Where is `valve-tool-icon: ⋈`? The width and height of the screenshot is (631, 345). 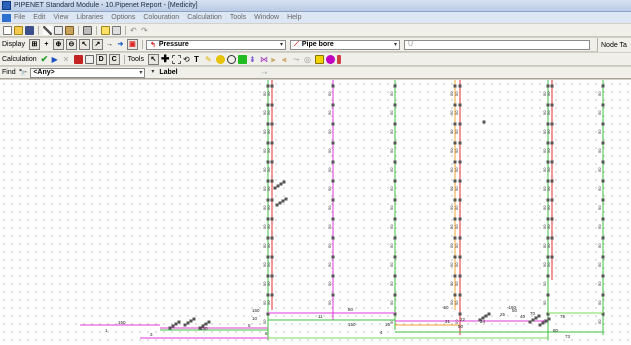
valve-tool-icon: ⋈ is located at coordinates (264, 59).